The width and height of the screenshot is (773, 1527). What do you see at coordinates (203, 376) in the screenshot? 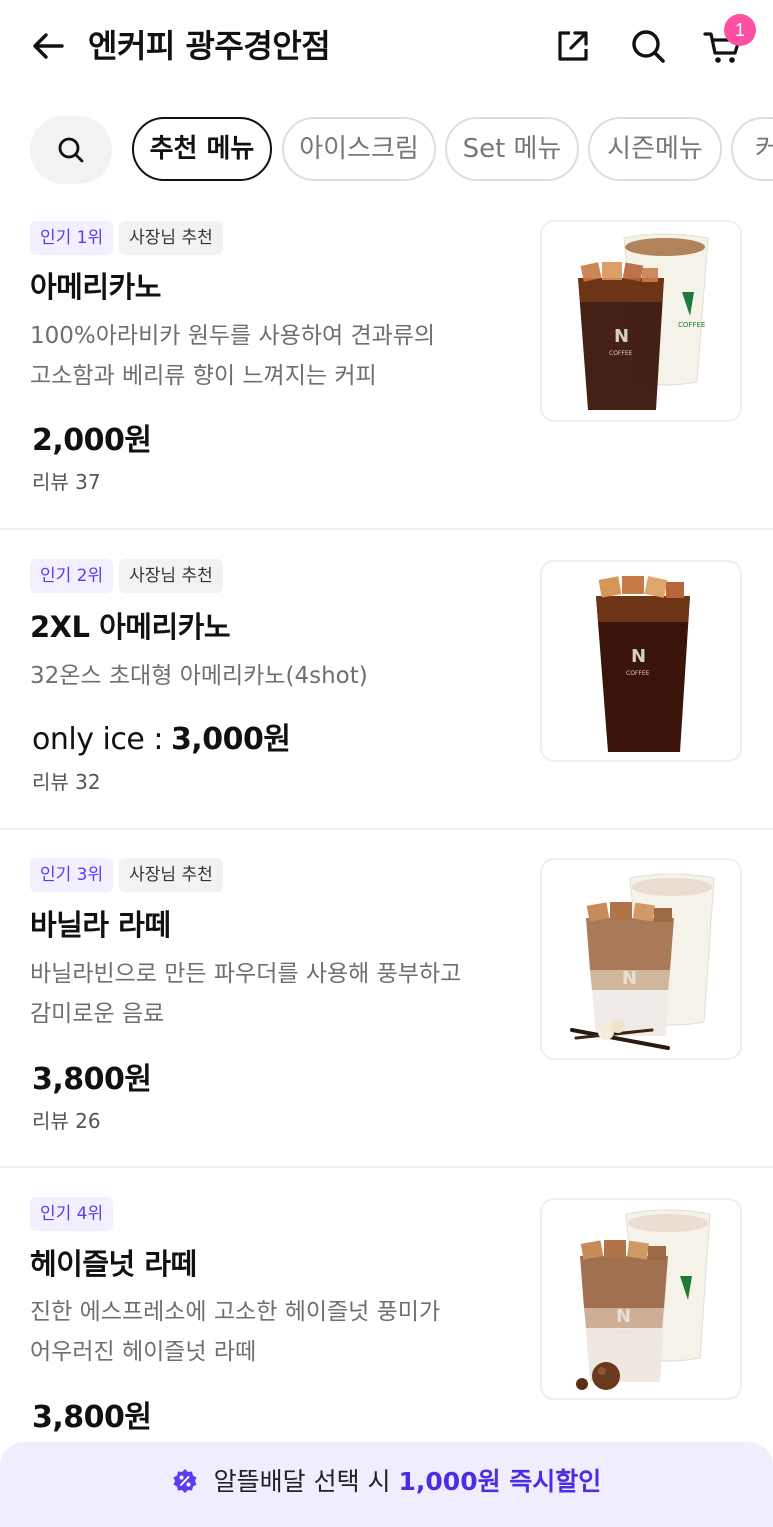
I see `item-description-line: 고소함과 베리류 향이 느껴지는 커피` at bounding box center [203, 376].